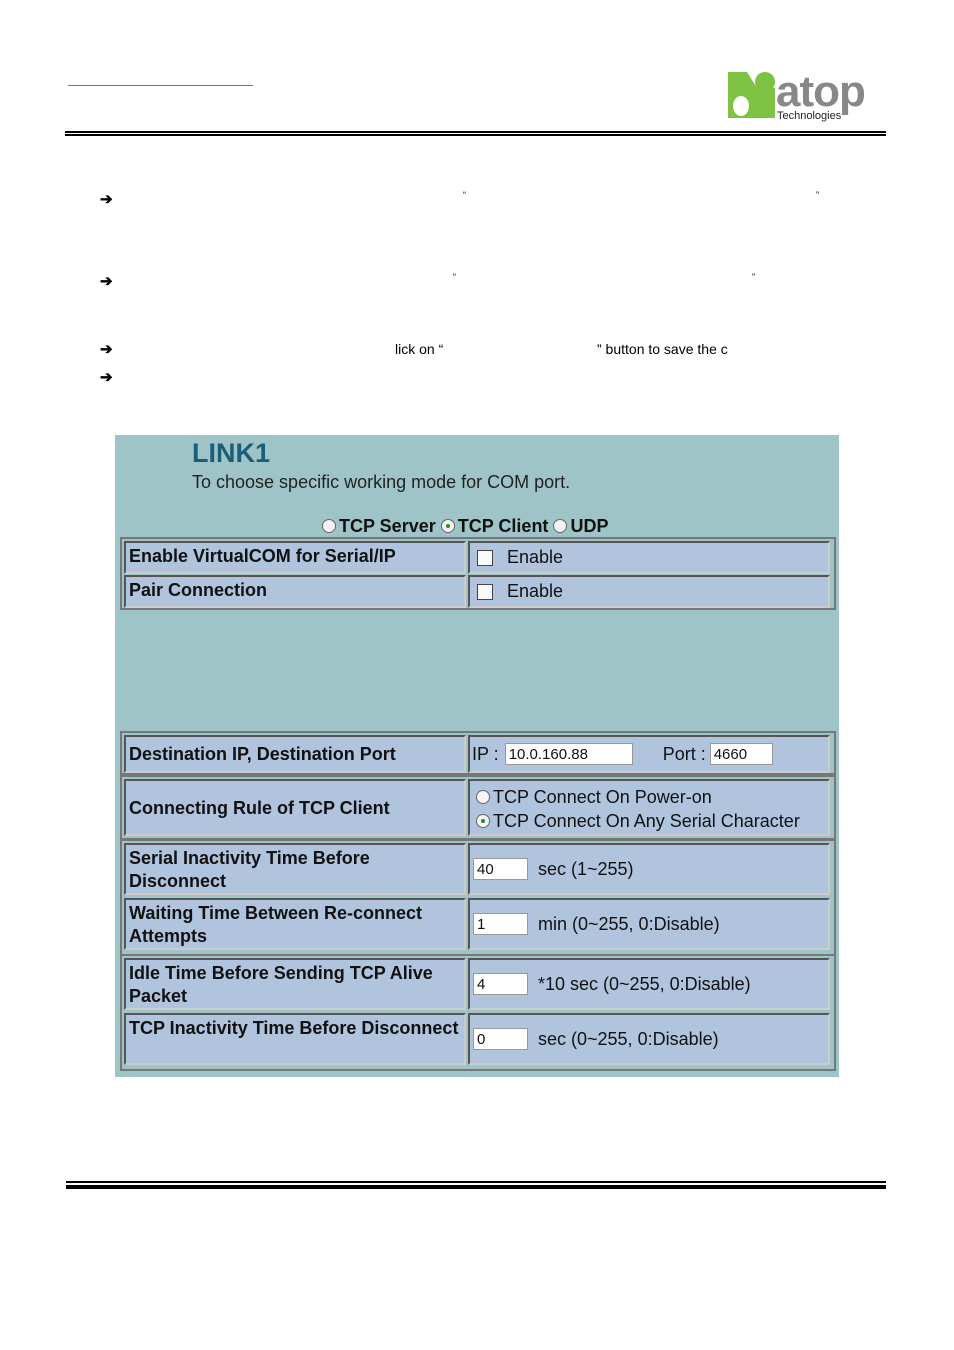 Image resolution: width=954 pixels, height=1350 pixels. What do you see at coordinates (649, 591) in the screenshot?
I see `pair-connection-value: Enable` at bounding box center [649, 591].